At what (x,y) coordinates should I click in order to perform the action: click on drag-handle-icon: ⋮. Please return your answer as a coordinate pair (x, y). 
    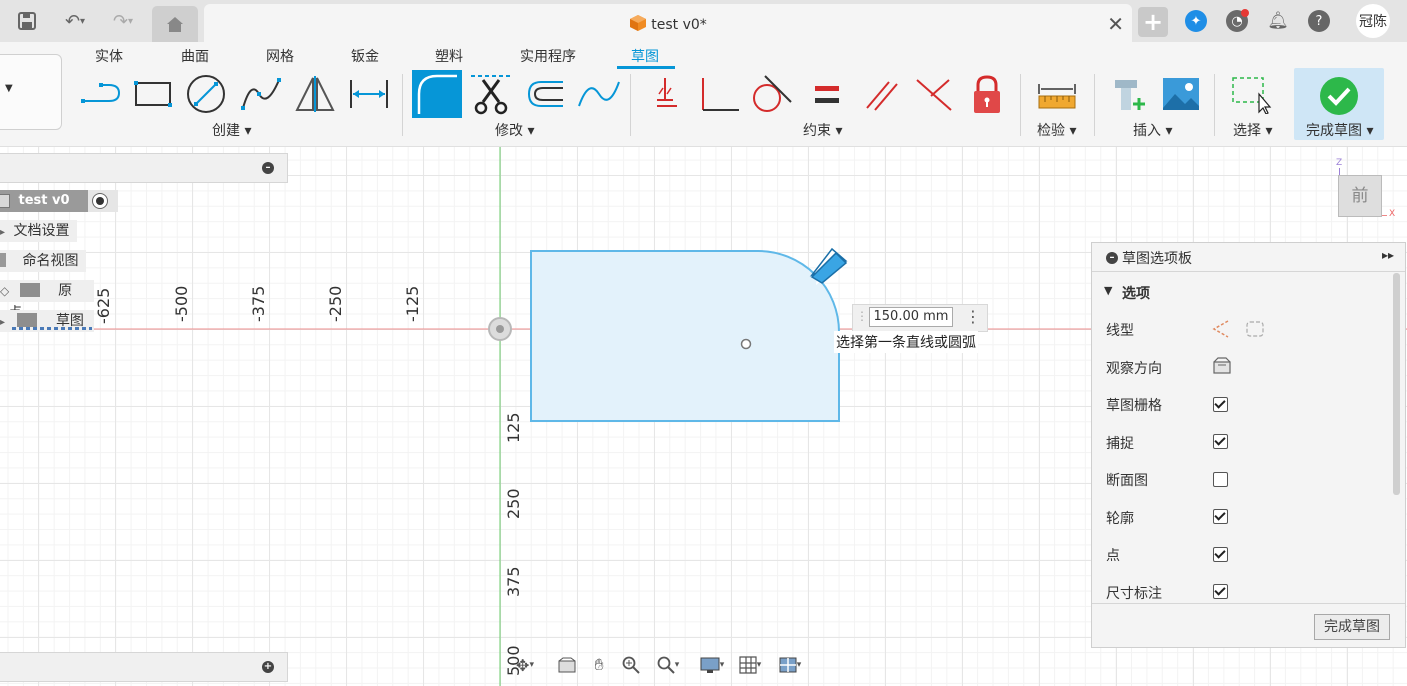
    Looking at the image, I should click on (862, 316).